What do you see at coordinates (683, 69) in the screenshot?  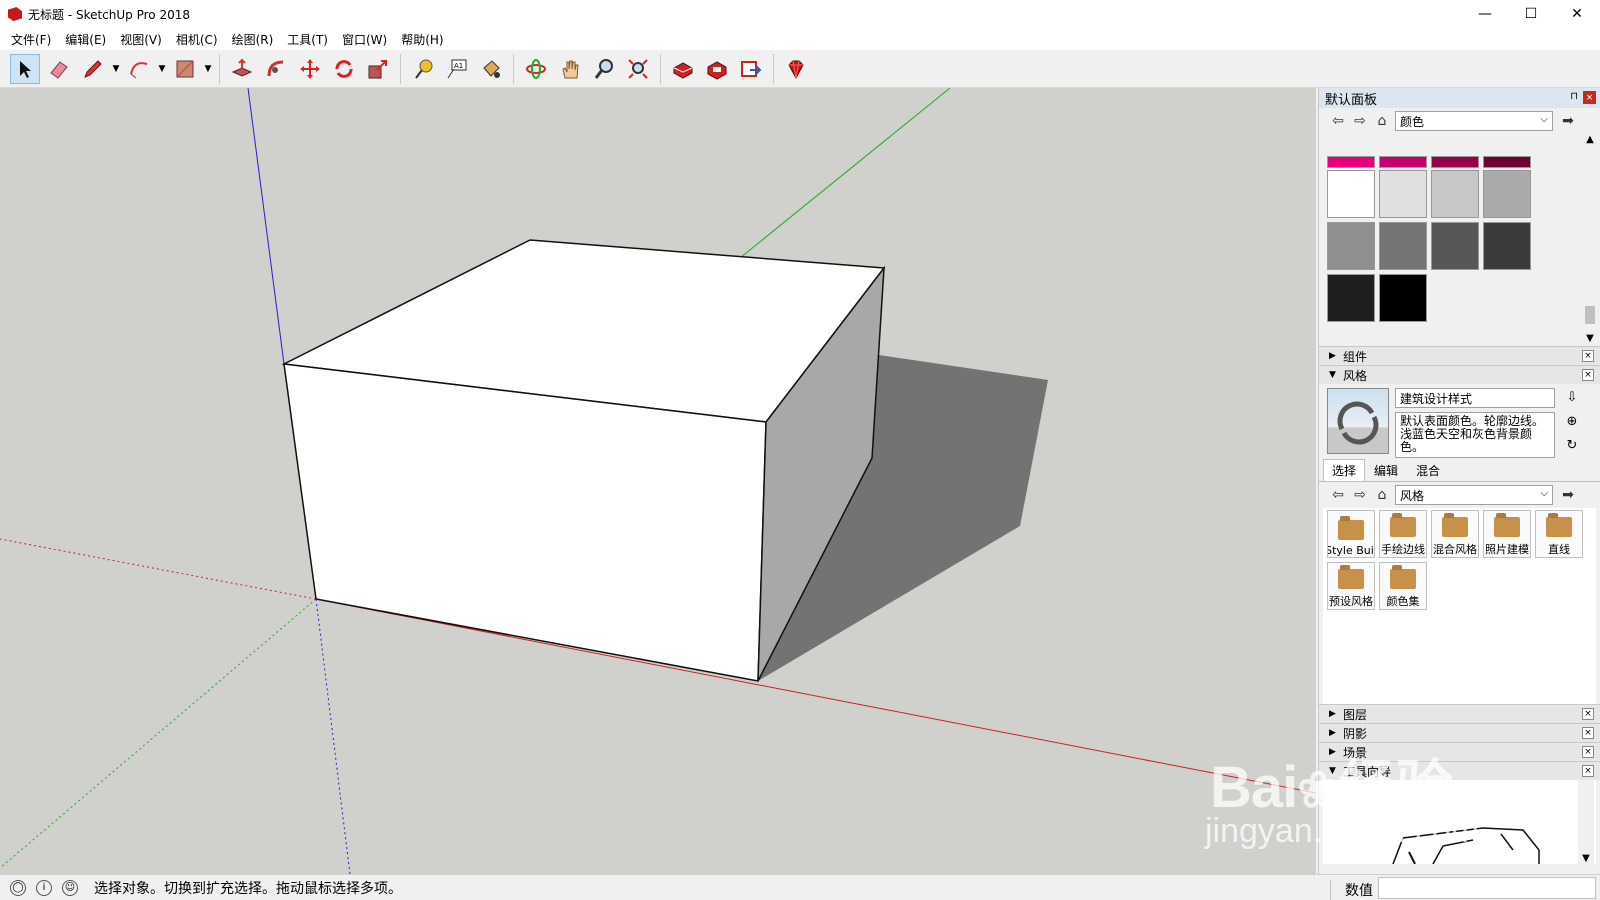 I see `3d-warehouse-button` at bounding box center [683, 69].